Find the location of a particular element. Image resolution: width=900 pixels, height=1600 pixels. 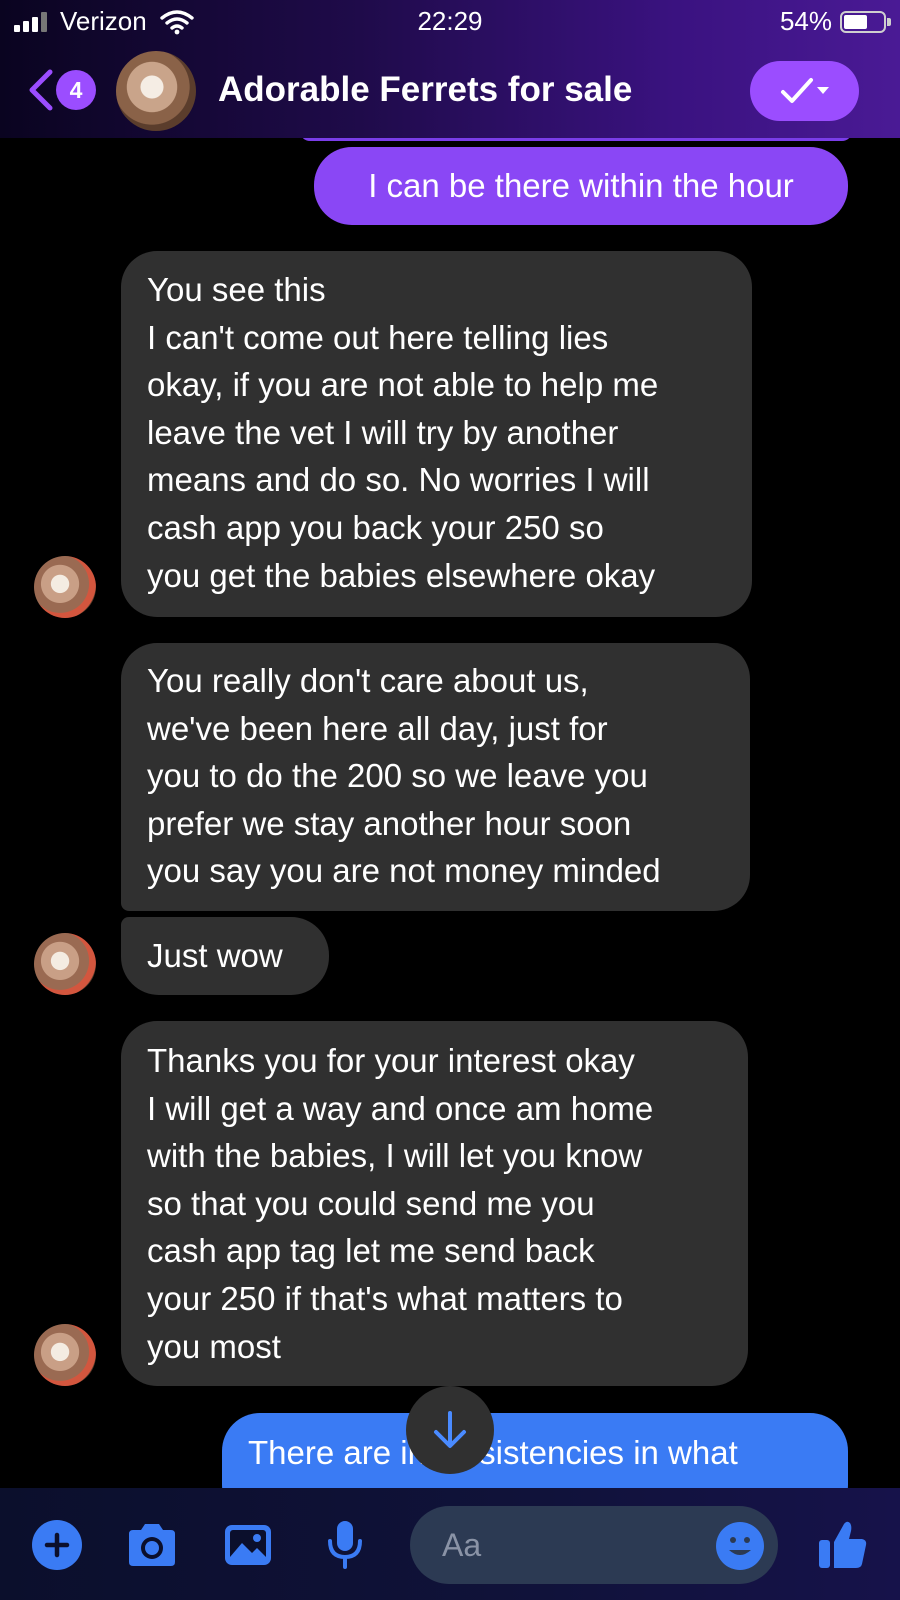

photo-icon is located at coordinates (248, 1545).